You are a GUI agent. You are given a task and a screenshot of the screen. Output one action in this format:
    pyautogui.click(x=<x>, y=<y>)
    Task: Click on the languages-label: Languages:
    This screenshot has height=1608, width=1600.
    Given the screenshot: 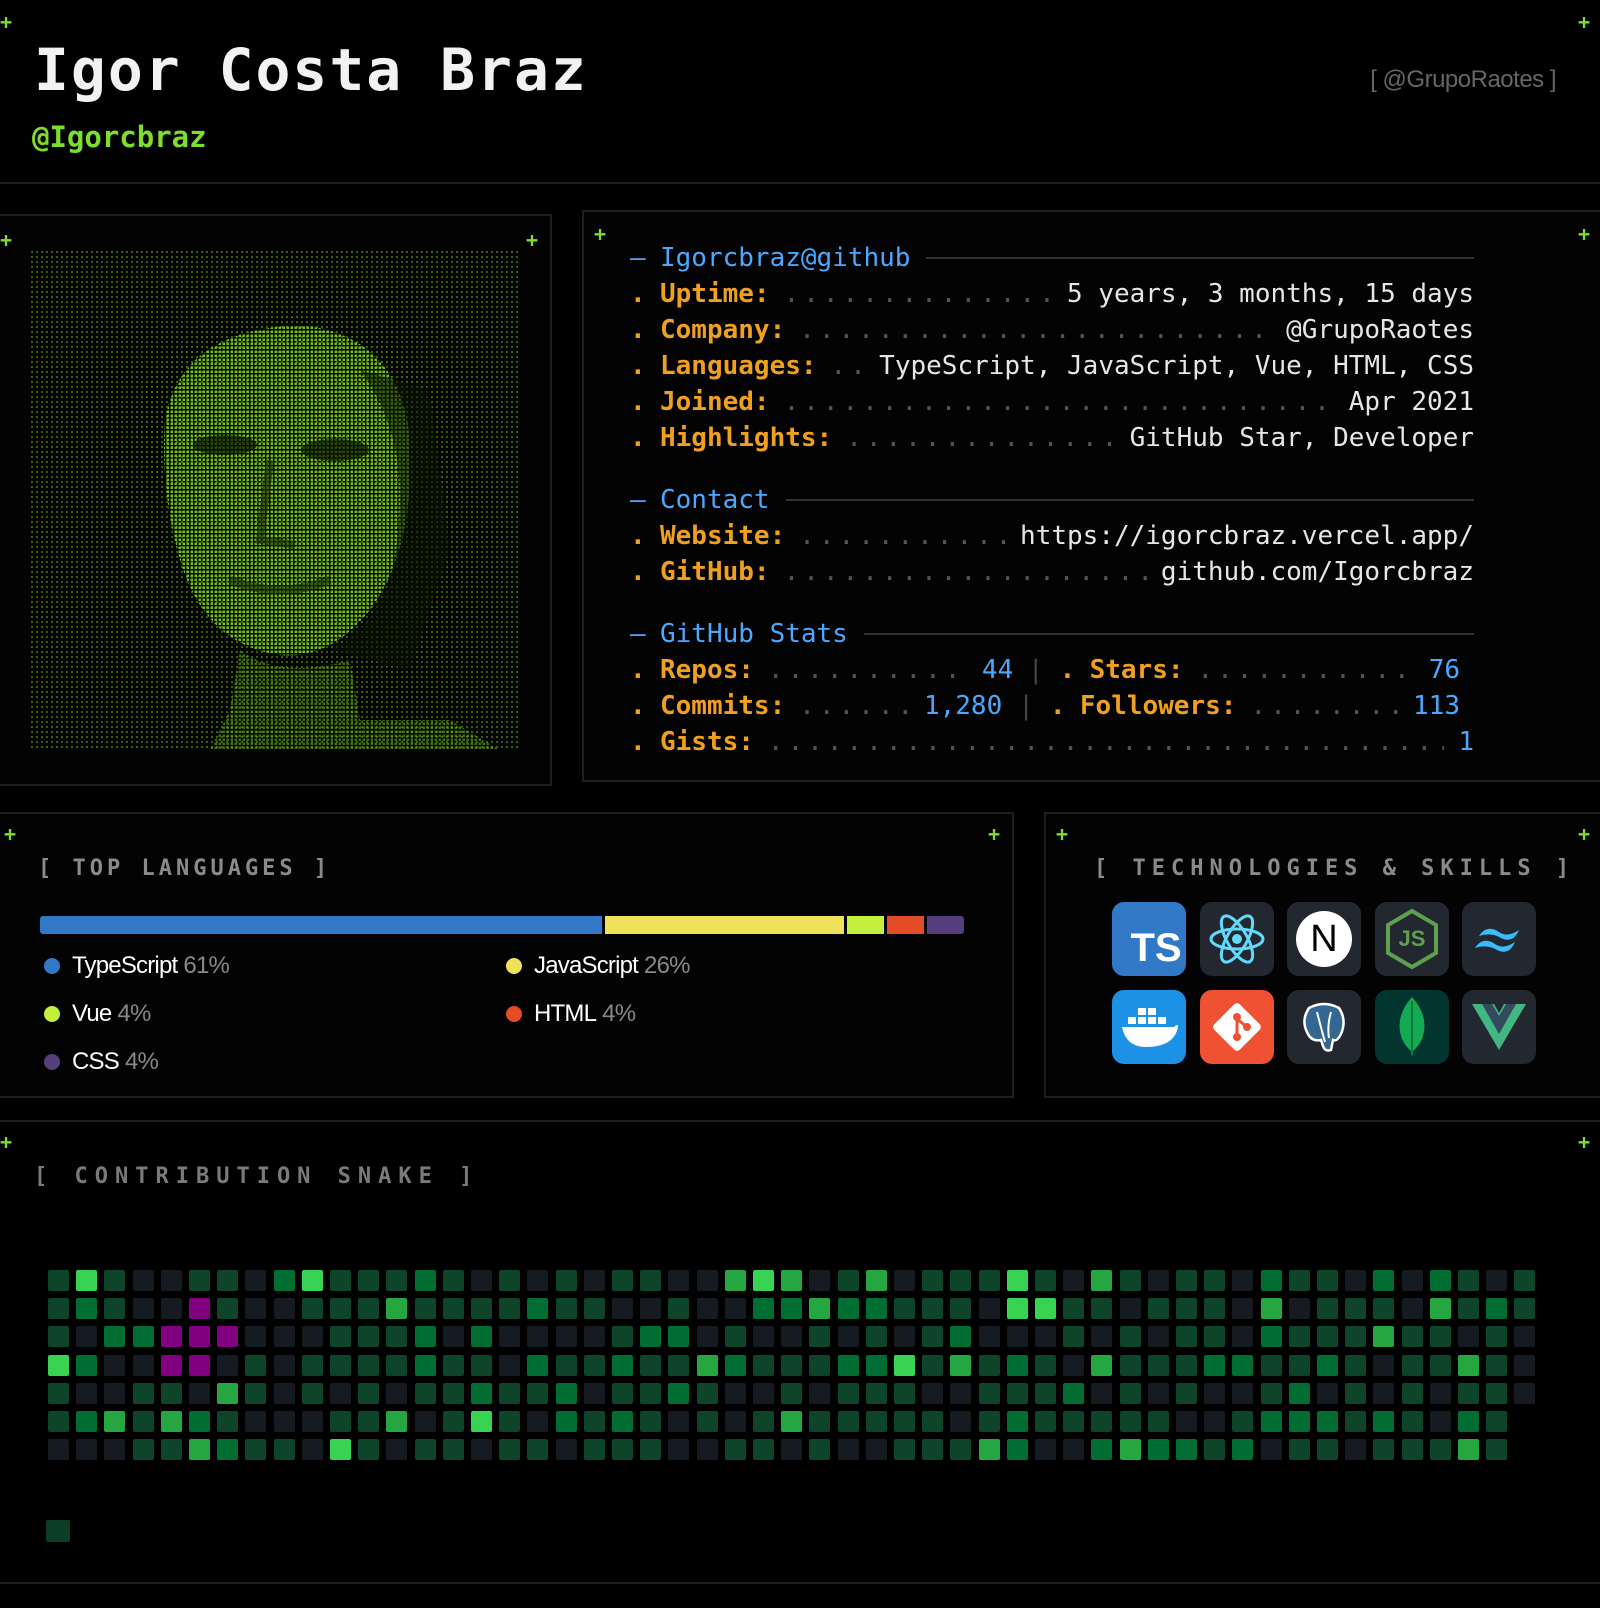 What is the action you would take?
    pyautogui.click(x=738, y=366)
    